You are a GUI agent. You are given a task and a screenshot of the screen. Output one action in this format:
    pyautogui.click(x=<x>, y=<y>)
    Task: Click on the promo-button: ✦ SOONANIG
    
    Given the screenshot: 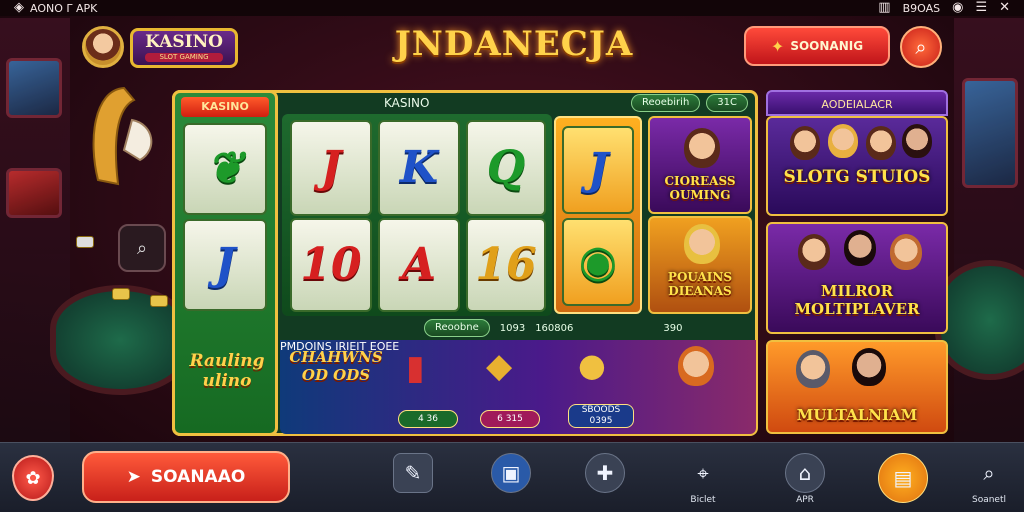 What is the action you would take?
    pyautogui.click(x=817, y=46)
    